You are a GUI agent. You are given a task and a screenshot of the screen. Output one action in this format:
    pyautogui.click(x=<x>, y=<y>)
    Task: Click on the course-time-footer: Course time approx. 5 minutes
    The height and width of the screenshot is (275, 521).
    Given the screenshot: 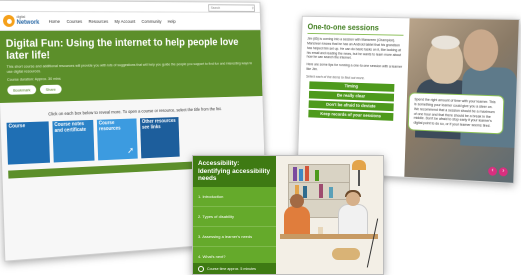 What is the action you would take?
    pyautogui.click(x=234, y=268)
    